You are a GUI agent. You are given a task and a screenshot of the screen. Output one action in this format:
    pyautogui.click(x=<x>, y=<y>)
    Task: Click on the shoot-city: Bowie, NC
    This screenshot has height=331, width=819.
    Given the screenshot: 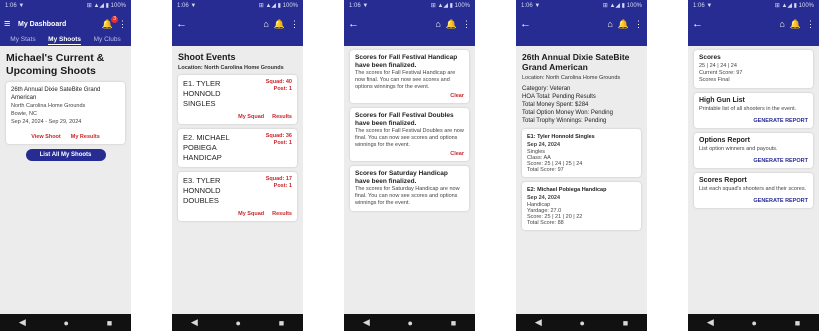 What is the action you would take?
    pyautogui.click(x=24, y=114)
    